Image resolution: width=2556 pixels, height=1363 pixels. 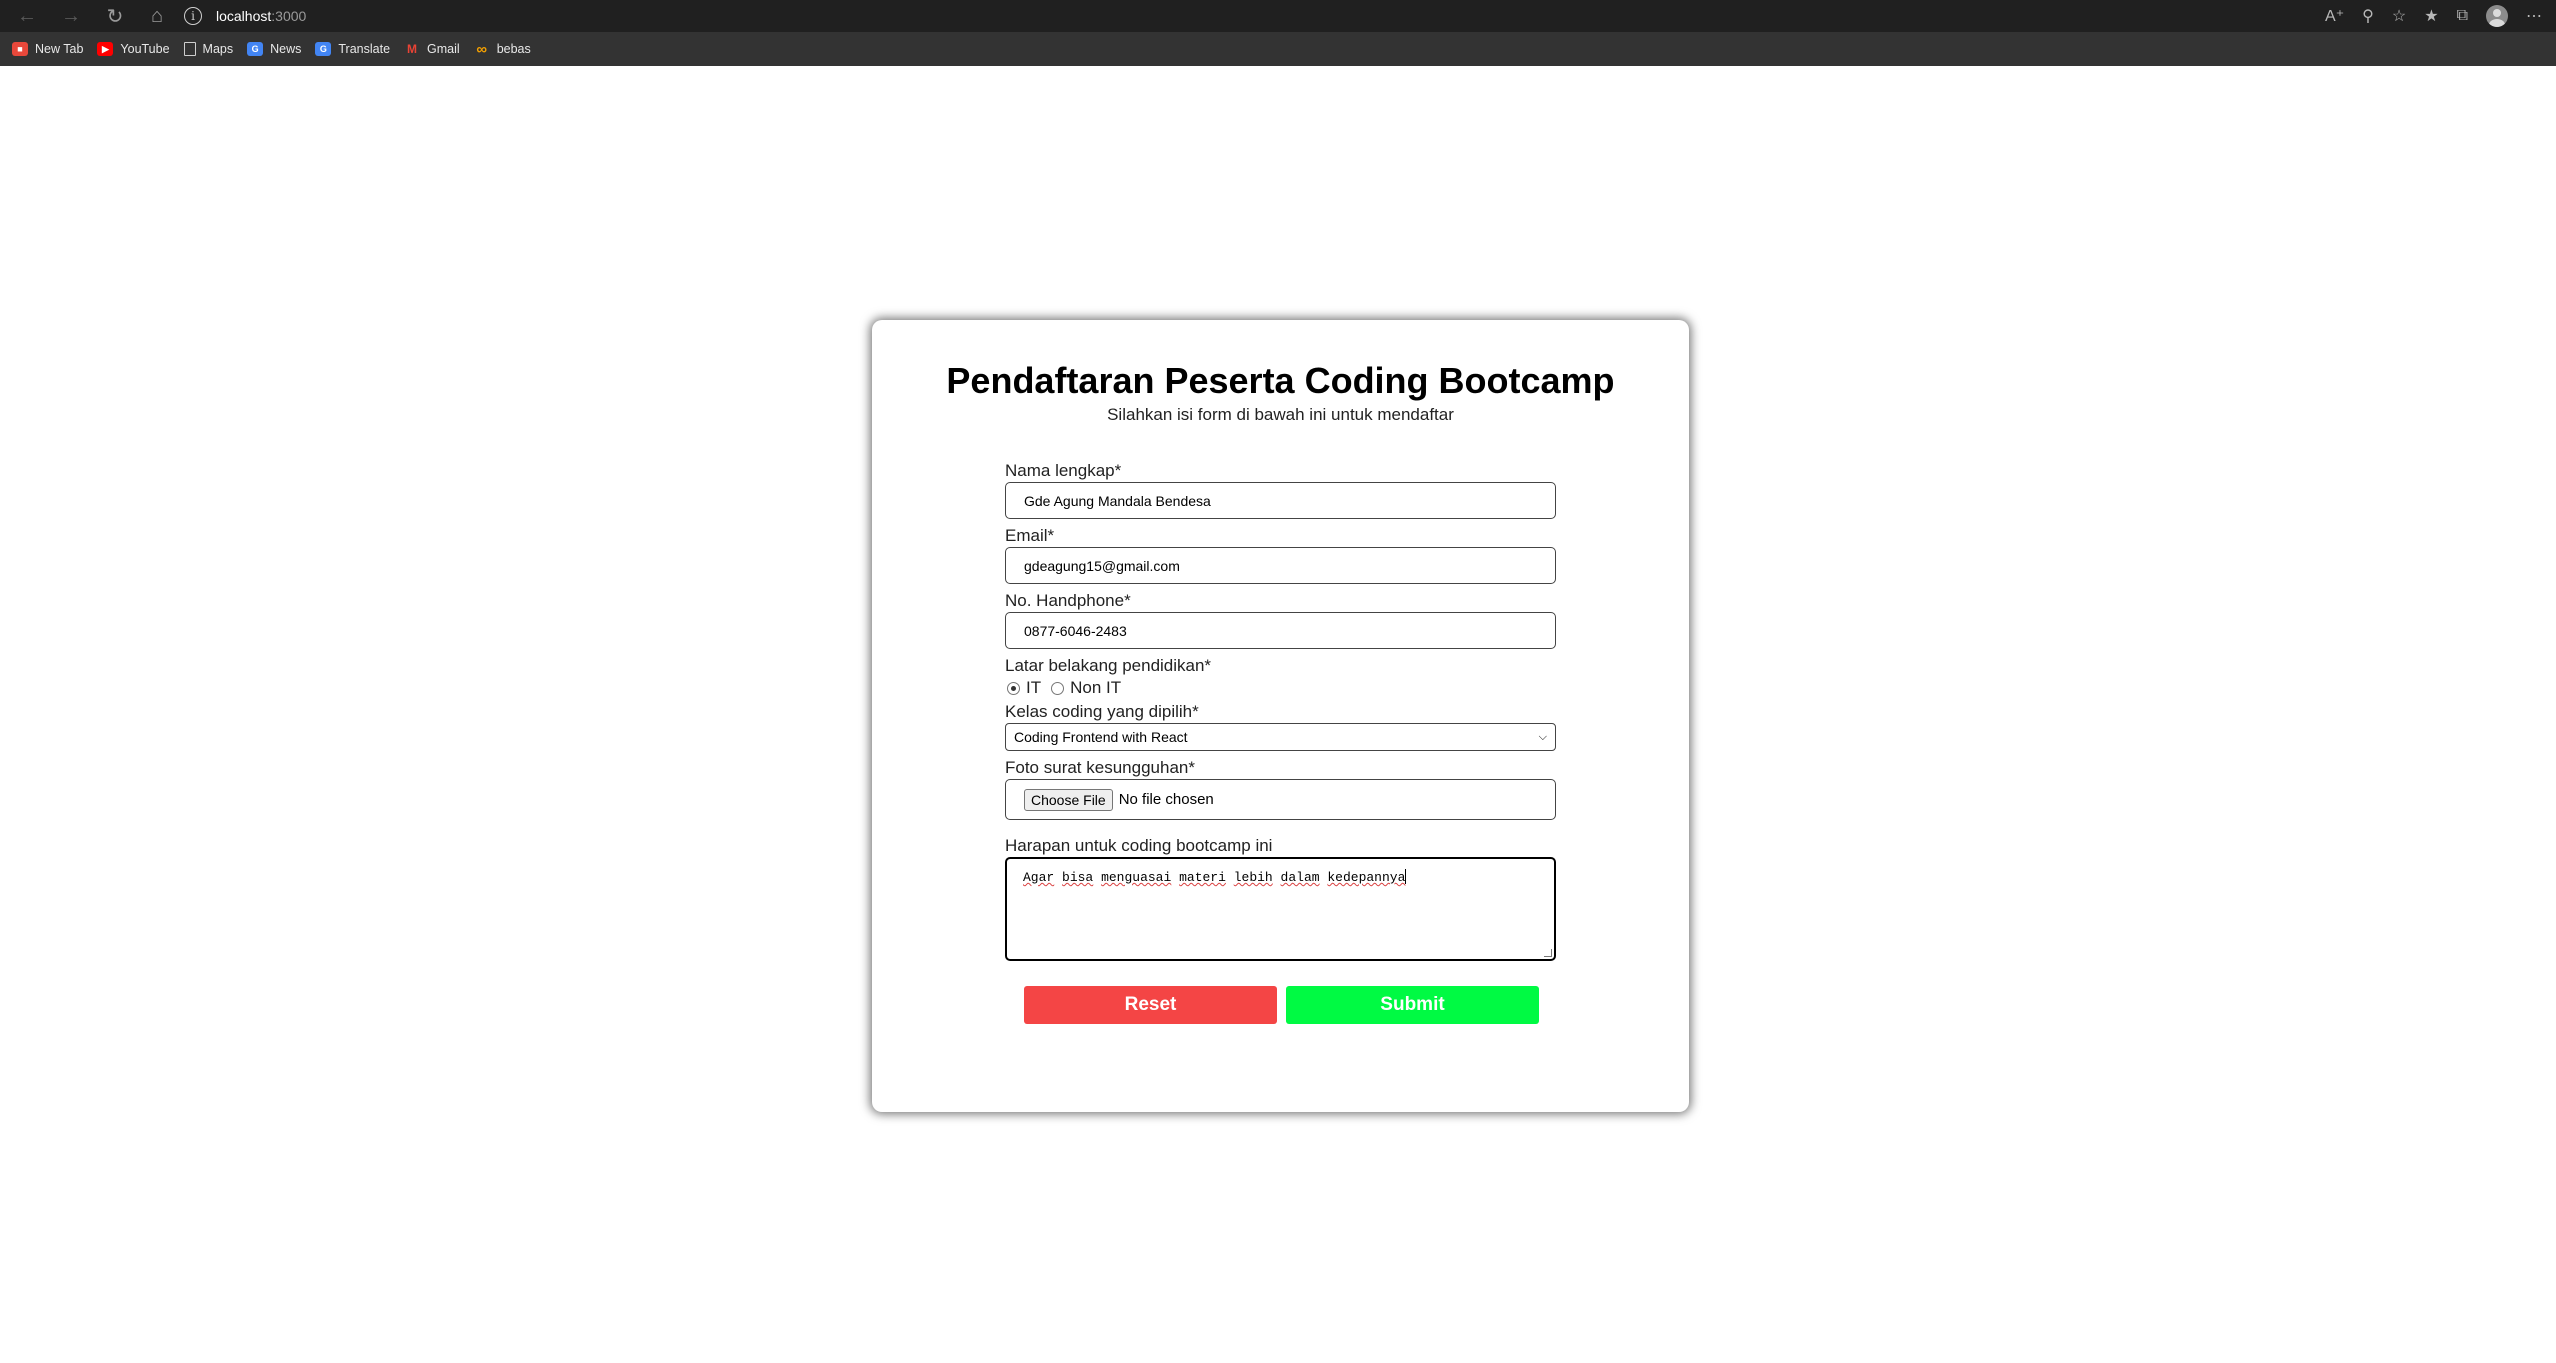 I want to click on browser-titlebar: ← → ↻ ⌂ i localhost:3000 A⁺ ⚲ ☆ ★ ⧉ ⋯, so click(x=1278, y=16).